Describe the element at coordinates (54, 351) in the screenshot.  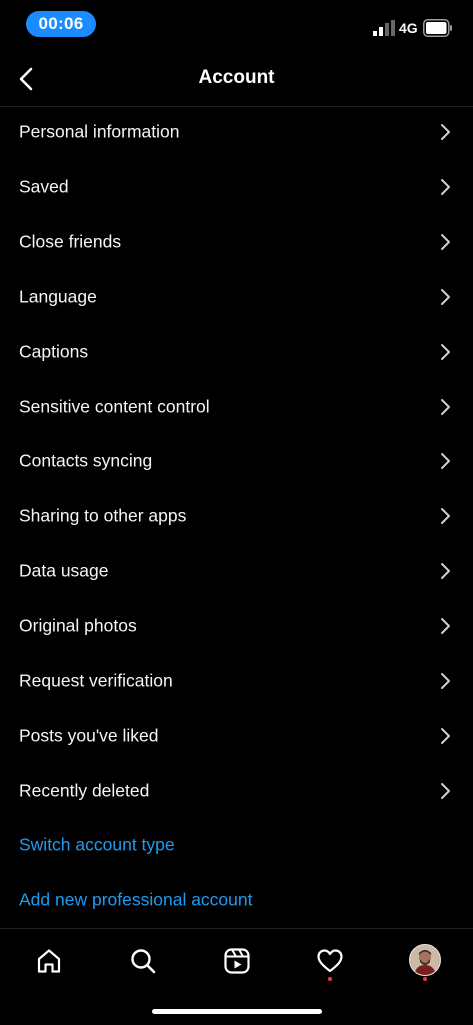
I see `menu-item-label: Captions` at that location.